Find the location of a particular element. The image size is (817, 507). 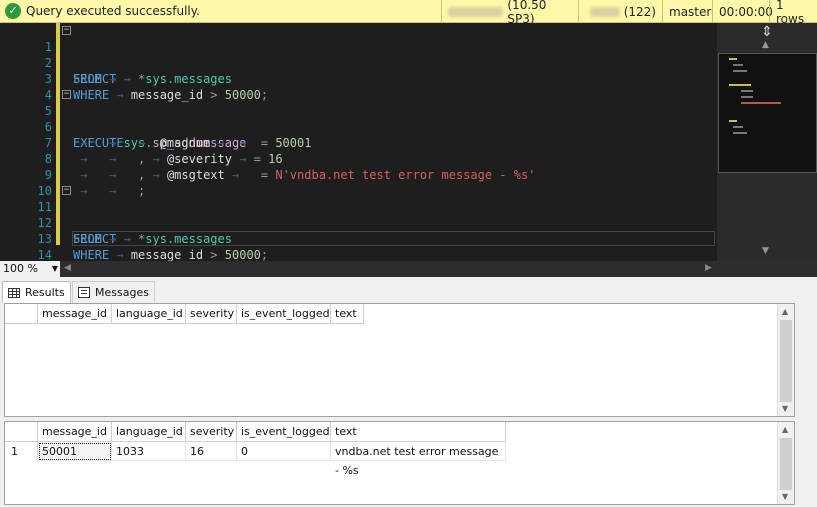

zoom-select: 100 % ▼ is located at coordinates (30, 269).